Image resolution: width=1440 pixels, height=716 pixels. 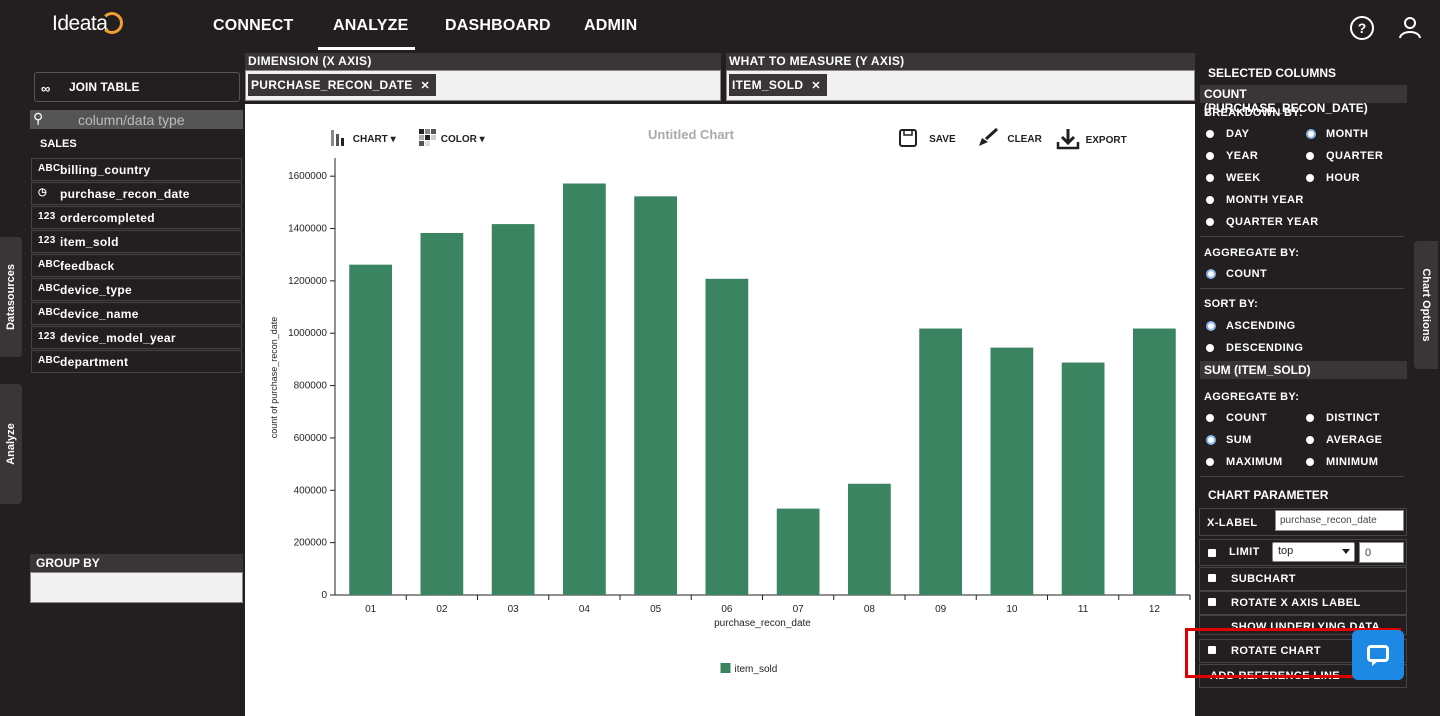 I want to click on x-tick-label: 03, so click(x=514, y=609).